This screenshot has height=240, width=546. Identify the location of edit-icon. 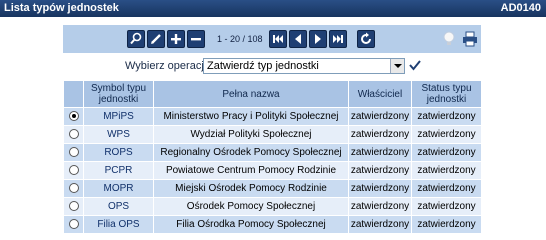
(156, 39).